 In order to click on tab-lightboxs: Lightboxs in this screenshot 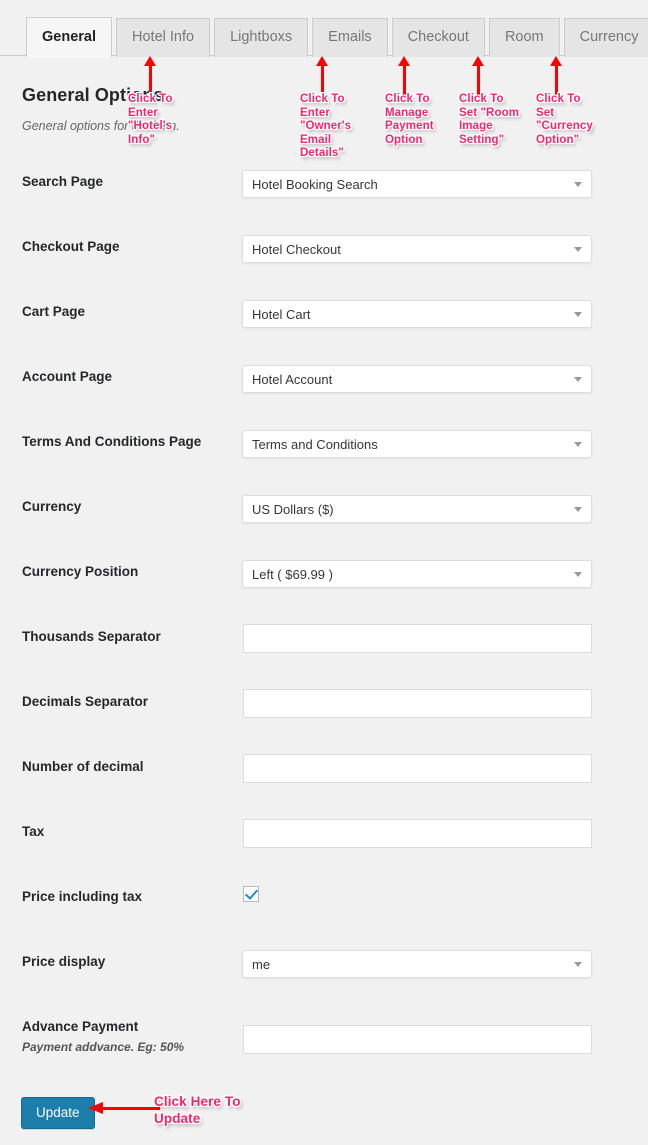, I will do `click(261, 37)`.